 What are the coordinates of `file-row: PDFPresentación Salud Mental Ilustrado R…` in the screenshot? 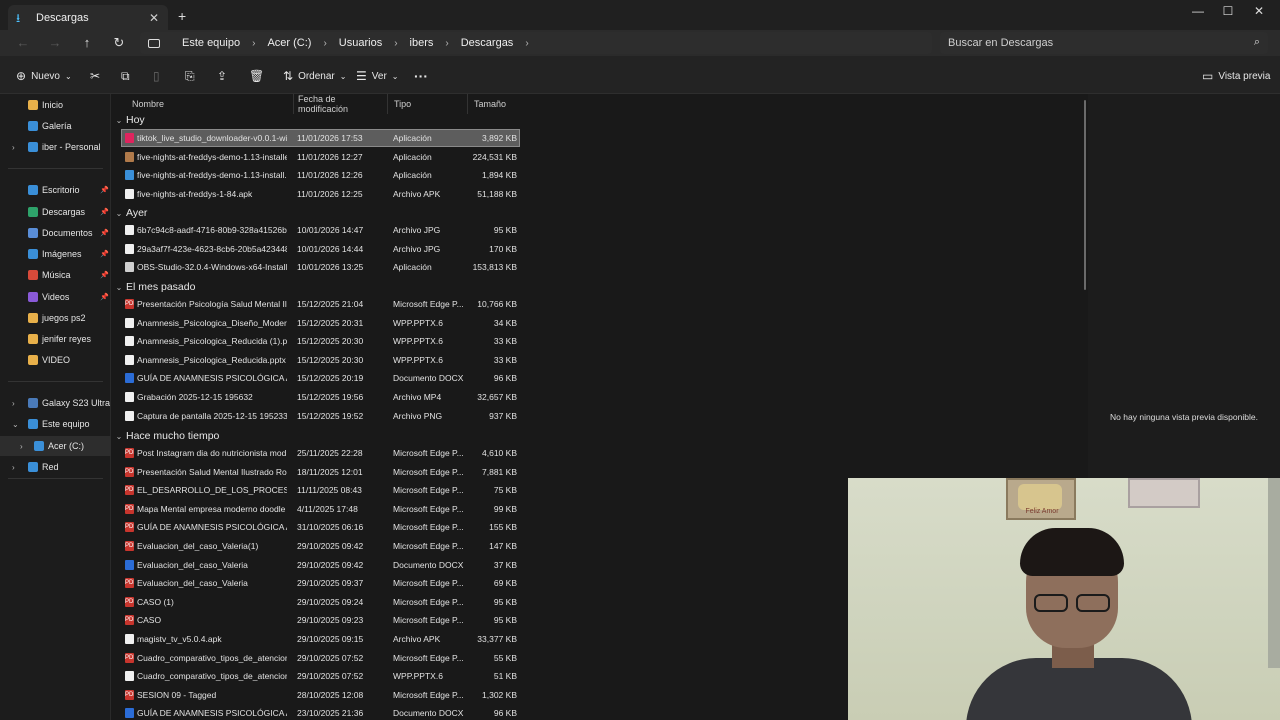 It's located at (320, 472).